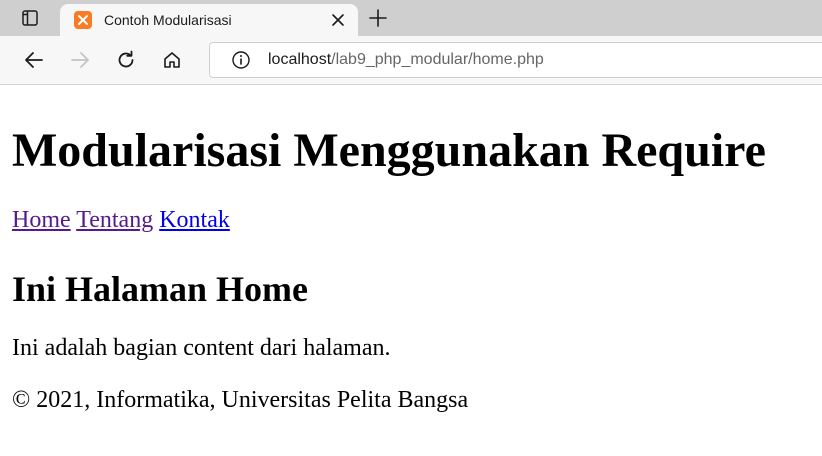  Describe the element at coordinates (411, 18) in the screenshot. I see `tab-bar: Contoh Modularisasi` at that location.